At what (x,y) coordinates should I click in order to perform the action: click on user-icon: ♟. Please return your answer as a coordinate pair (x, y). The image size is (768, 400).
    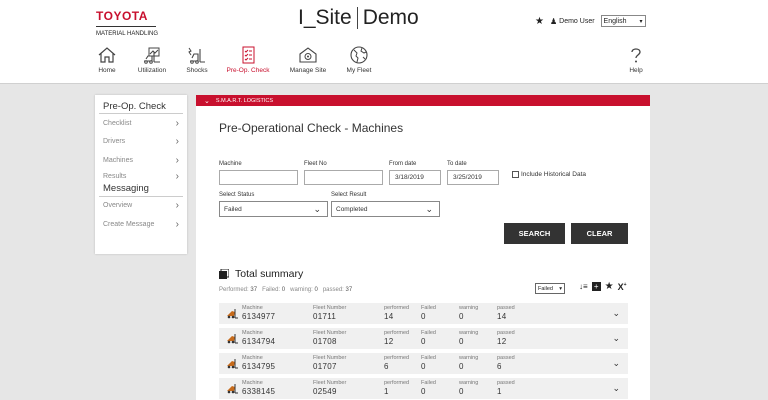
    Looking at the image, I should click on (553, 21).